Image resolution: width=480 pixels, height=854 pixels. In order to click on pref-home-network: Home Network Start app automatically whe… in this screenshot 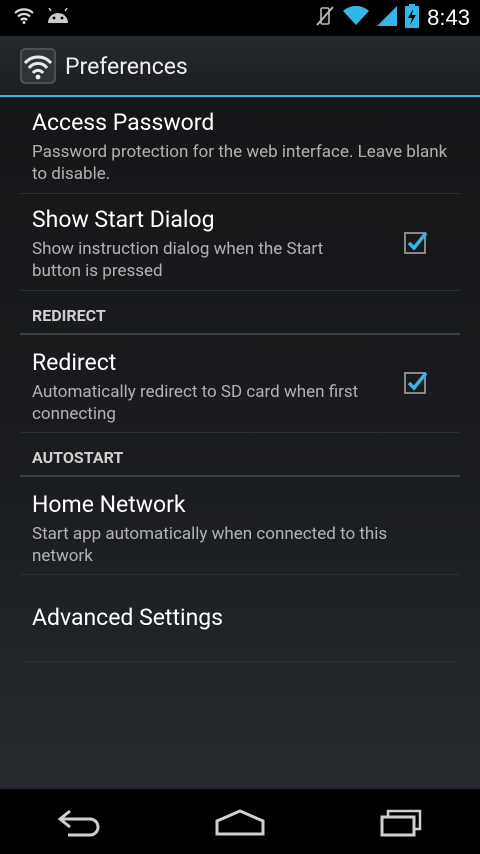, I will do `click(240, 526)`.